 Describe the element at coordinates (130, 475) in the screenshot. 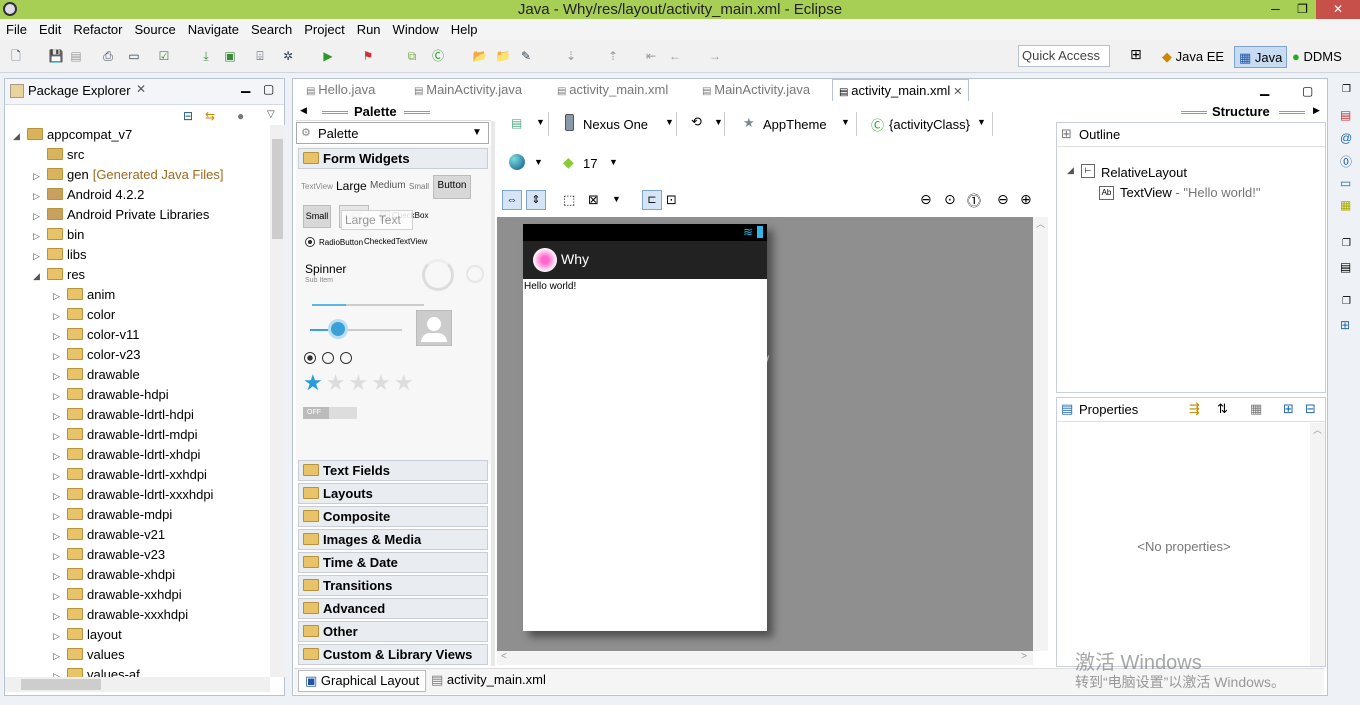

I see `tree-item: ▷ drawable-ldrtl-xxhdpi` at that location.